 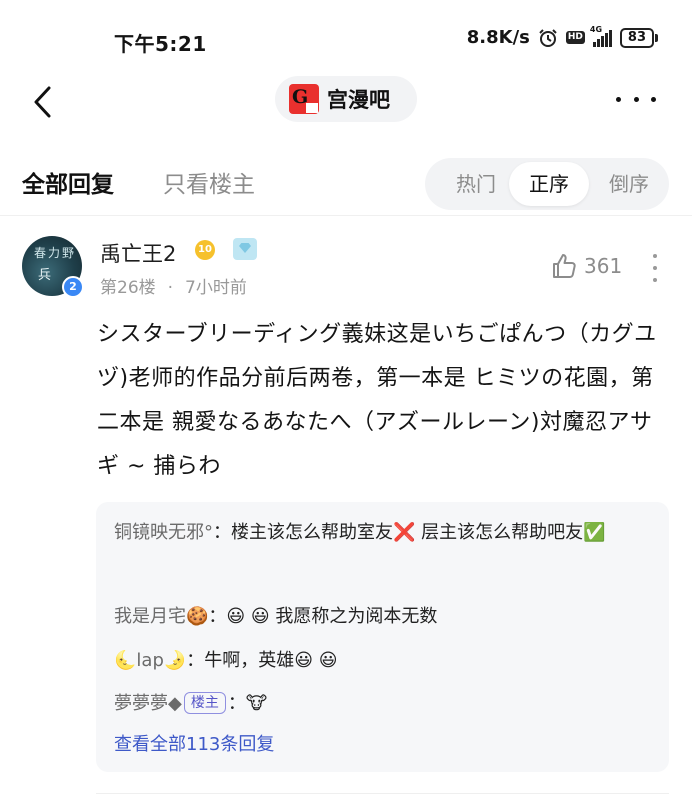 What do you see at coordinates (575, 37) in the screenshot?
I see `hd-icon: HD` at bounding box center [575, 37].